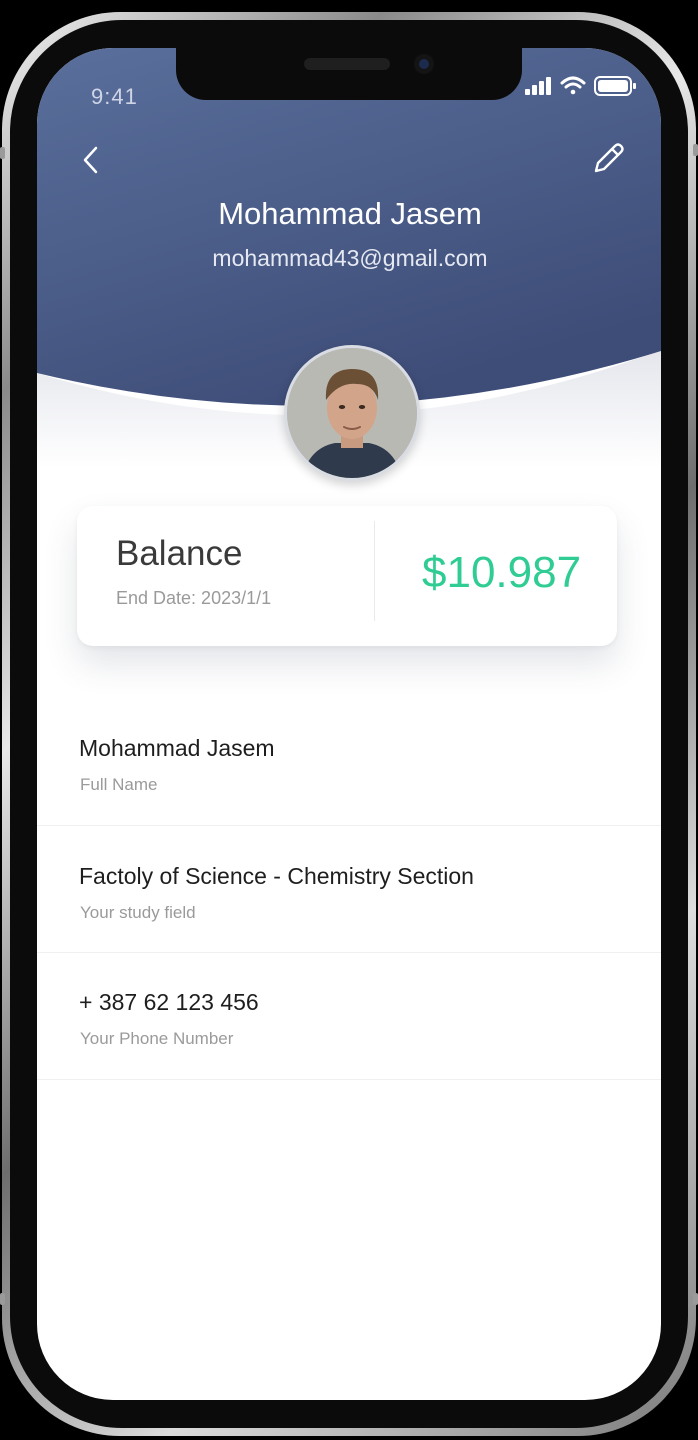 This screenshot has height=1440, width=698. What do you see at coordinates (177, 748) in the screenshot?
I see `full-name-value: Mohammad Jasem` at bounding box center [177, 748].